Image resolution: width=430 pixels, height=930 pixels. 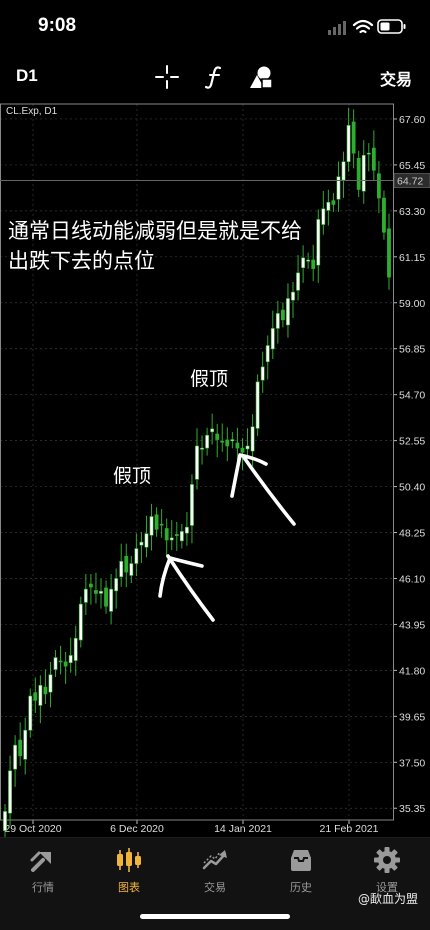 I want to click on tab-charts: 图表, so click(x=129, y=869).